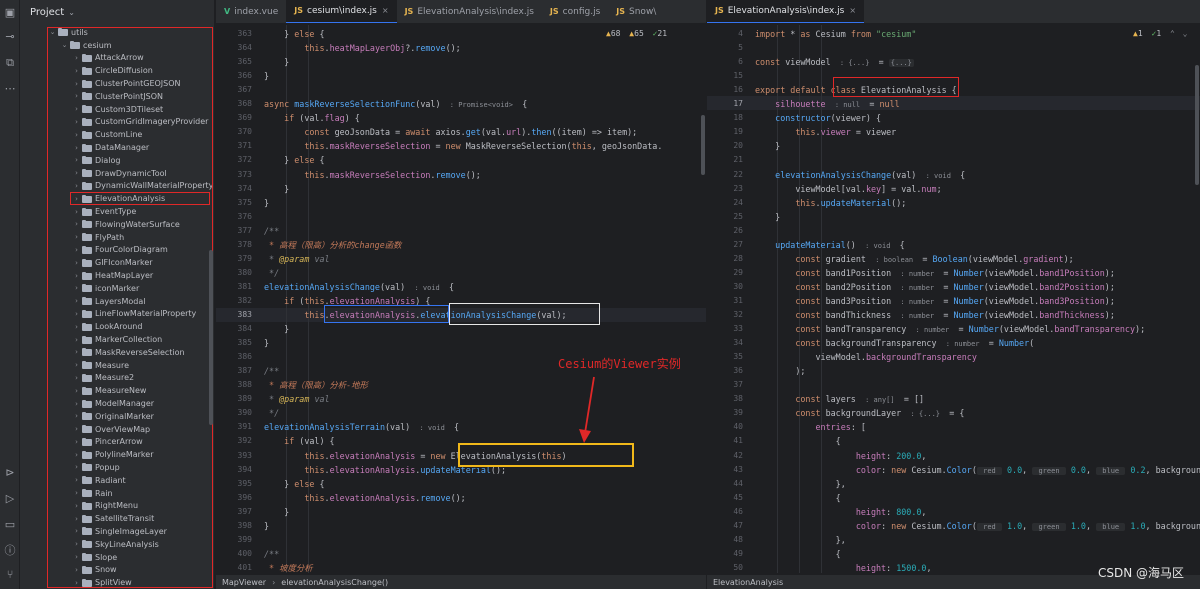  I want to click on editor-tab: JS ElevationAnalysis\index.js ×, so click(786, 11).